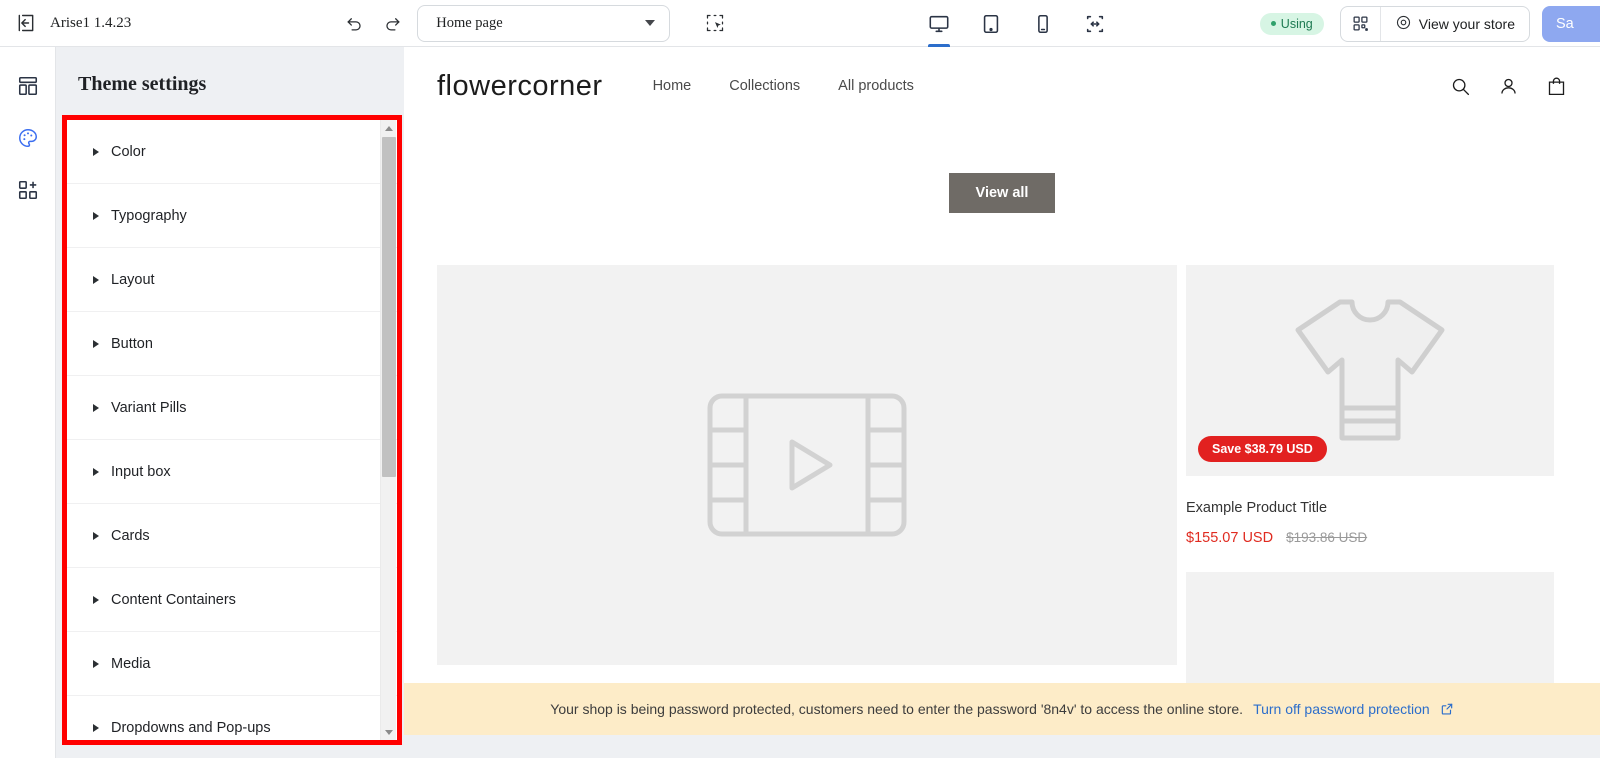 The image size is (1600, 758). I want to click on store-nav-item: All products, so click(876, 86).